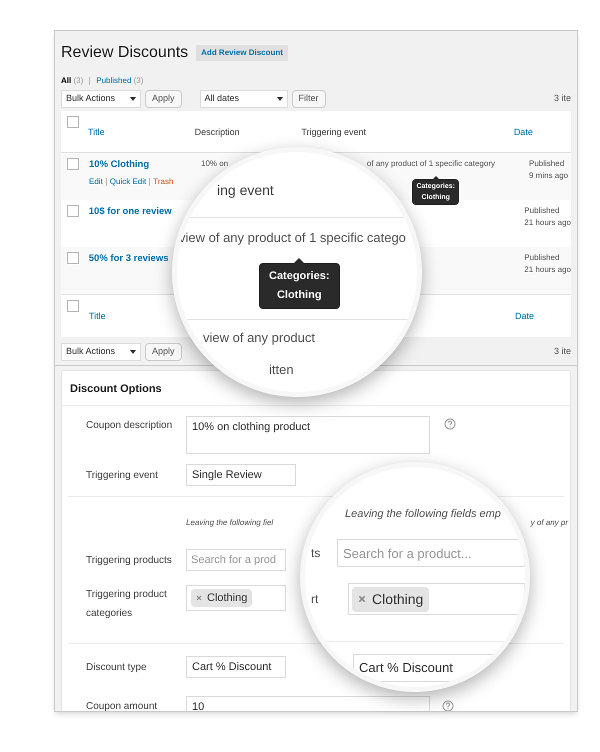 The image size is (600, 752). What do you see at coordinates (217, 132) in the screenshot?
I see `column-header: Description` at bounding box center [217, 132].